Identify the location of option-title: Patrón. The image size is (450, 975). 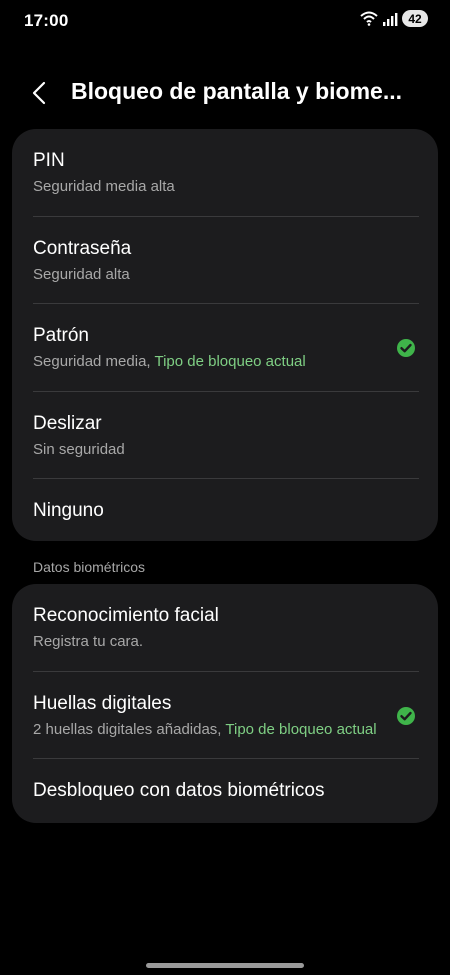
(61, 335).